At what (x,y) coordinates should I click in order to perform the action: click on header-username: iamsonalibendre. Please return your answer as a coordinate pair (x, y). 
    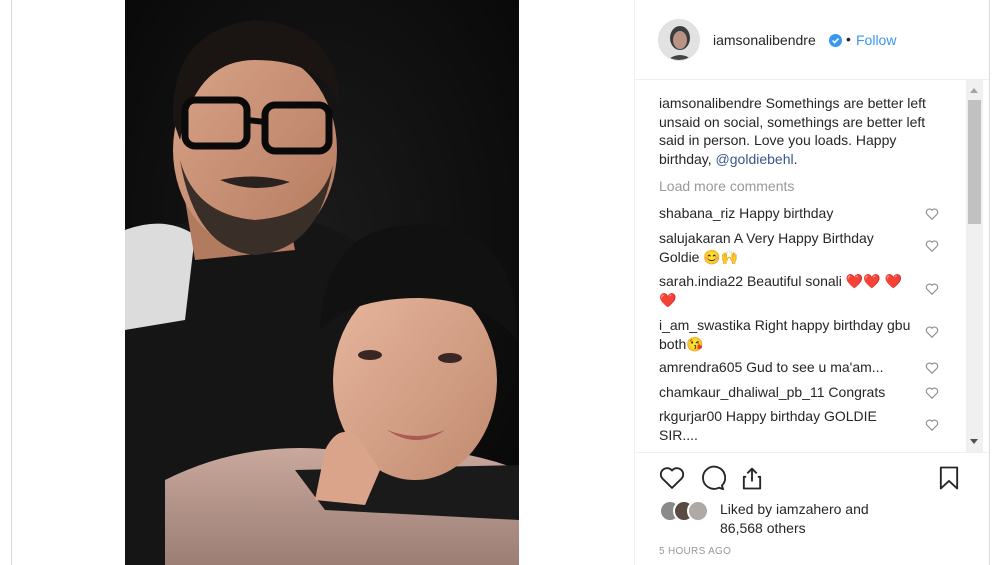
    Looking at the image, I should click on (764, 40).